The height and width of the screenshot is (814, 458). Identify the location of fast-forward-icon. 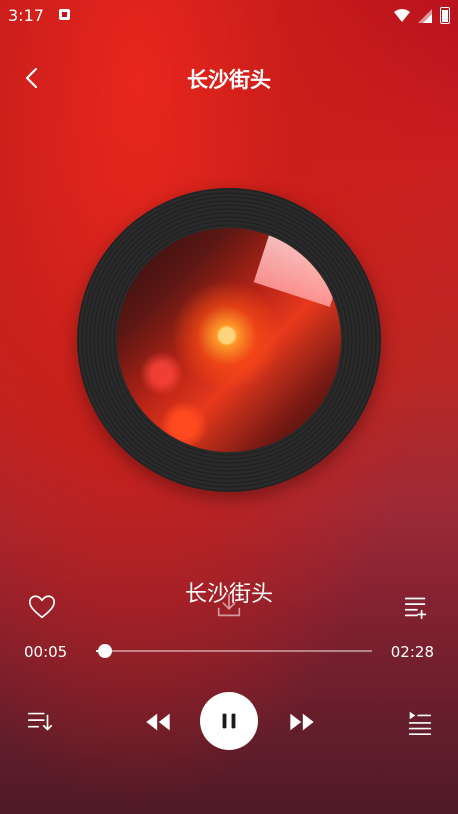
(302, 722).